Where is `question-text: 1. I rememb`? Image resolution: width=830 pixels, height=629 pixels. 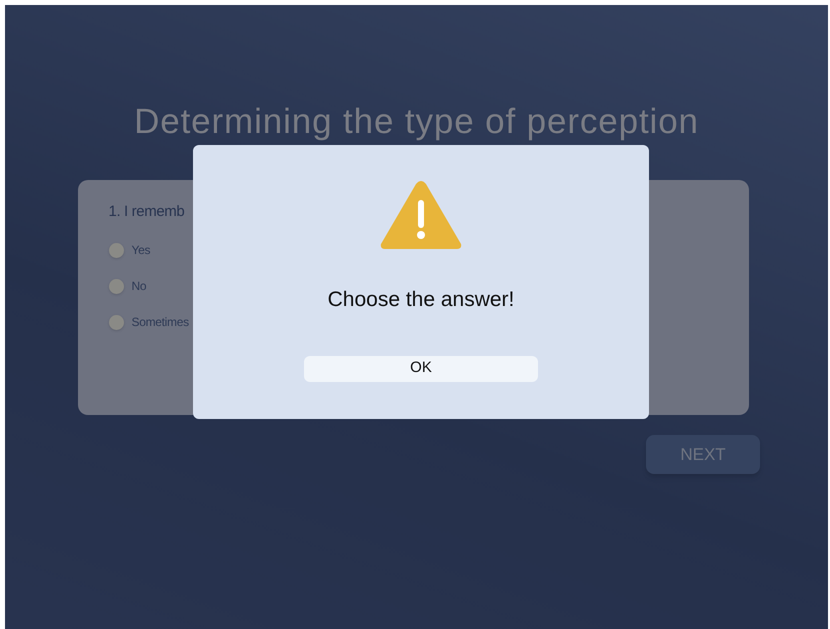
question-text: 1. I rememb is located at coordinates (147, 212).